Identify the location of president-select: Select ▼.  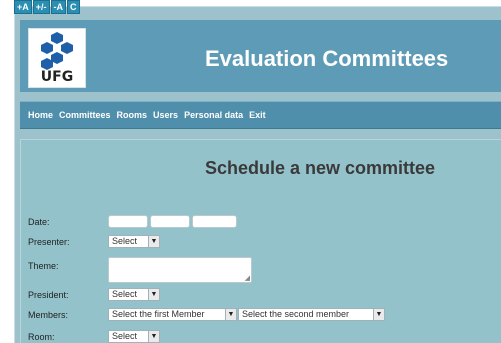
(134, 294).